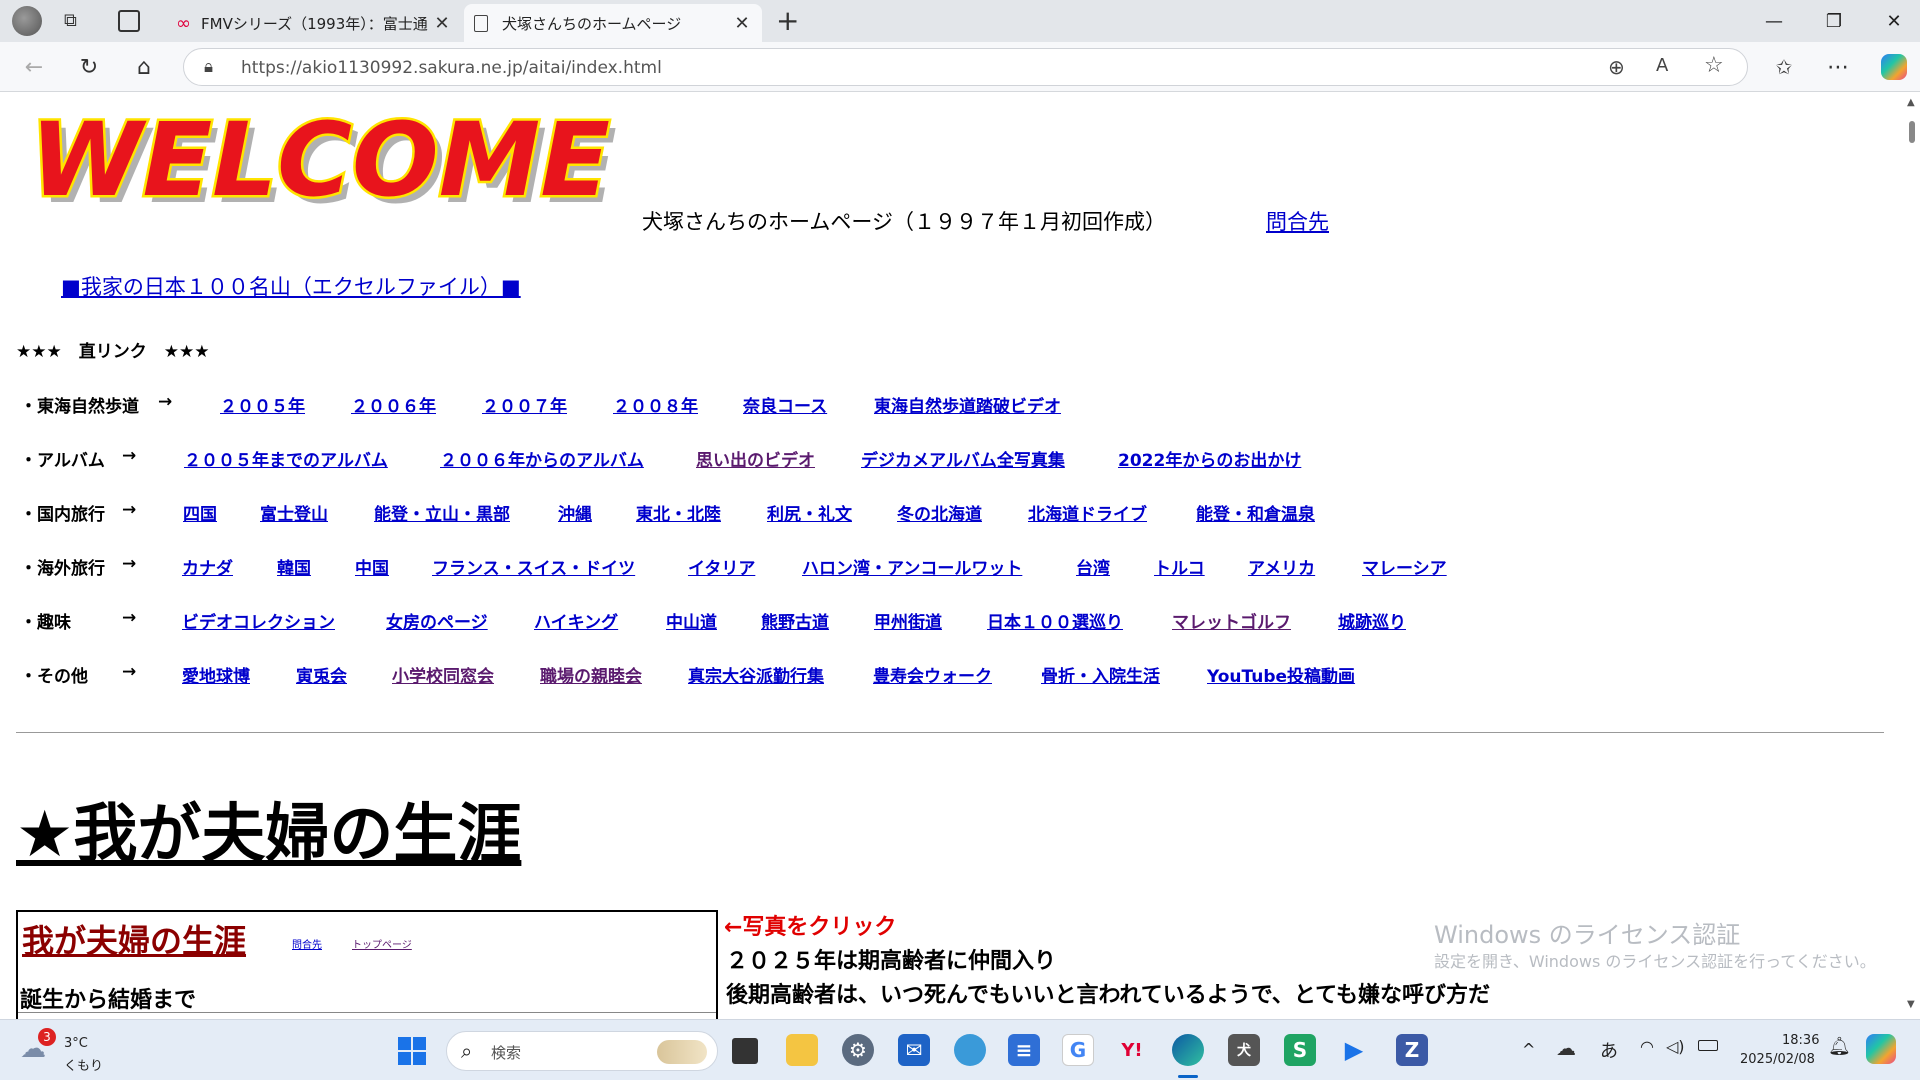  I want to click on link-taiwan: 台湾, so click(1093, 566).